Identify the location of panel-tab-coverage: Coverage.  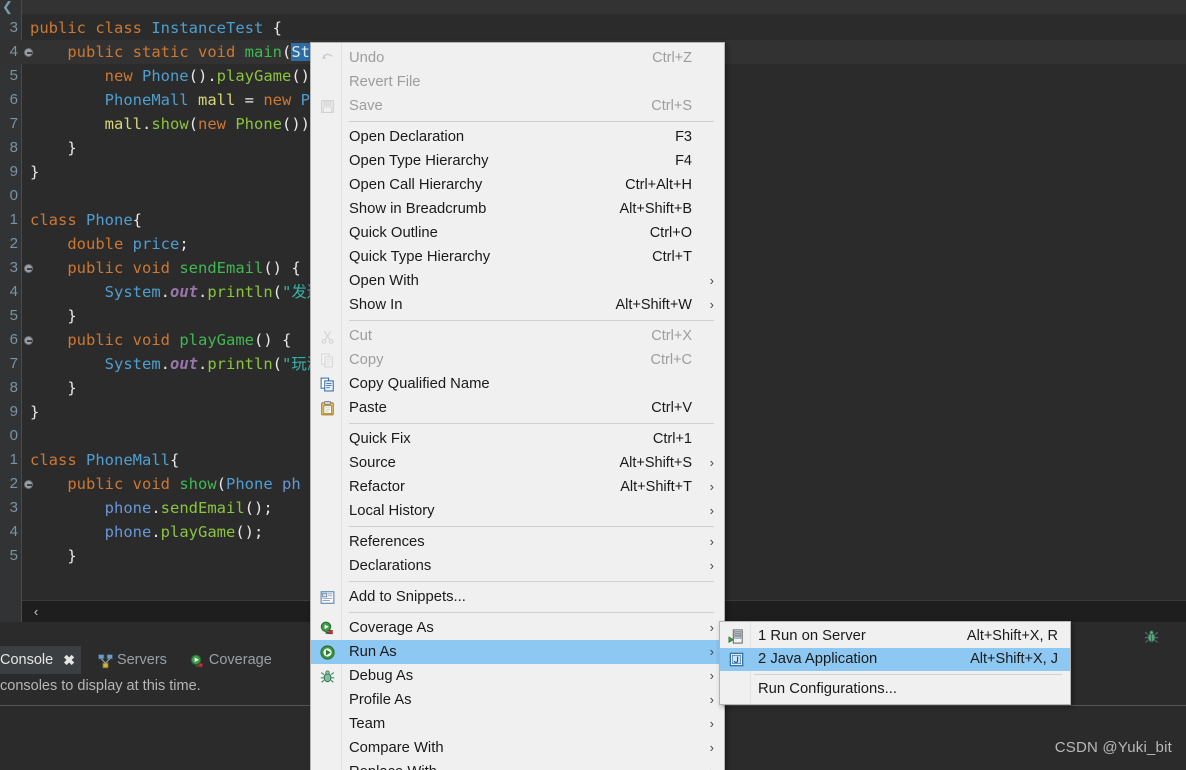
(230, 660).